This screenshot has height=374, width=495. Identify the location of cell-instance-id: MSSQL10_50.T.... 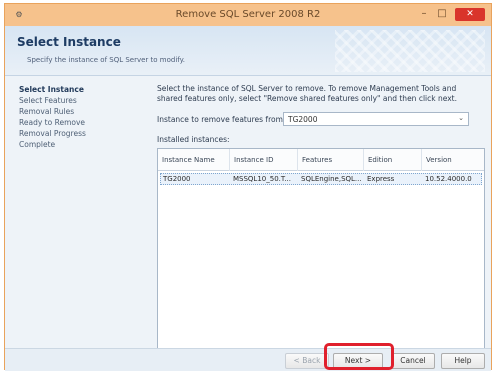
(262, 179).